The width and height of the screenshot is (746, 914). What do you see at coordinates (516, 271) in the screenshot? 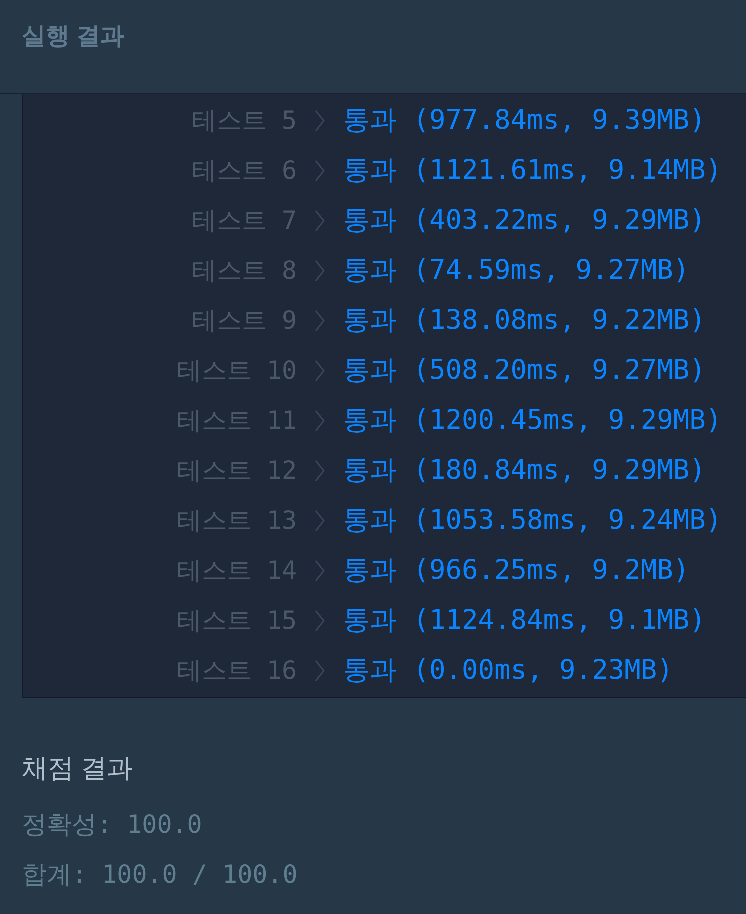
I see `test-result: 통과 (74.59ms, 9.27MB)` at bounding box center [516, 271].